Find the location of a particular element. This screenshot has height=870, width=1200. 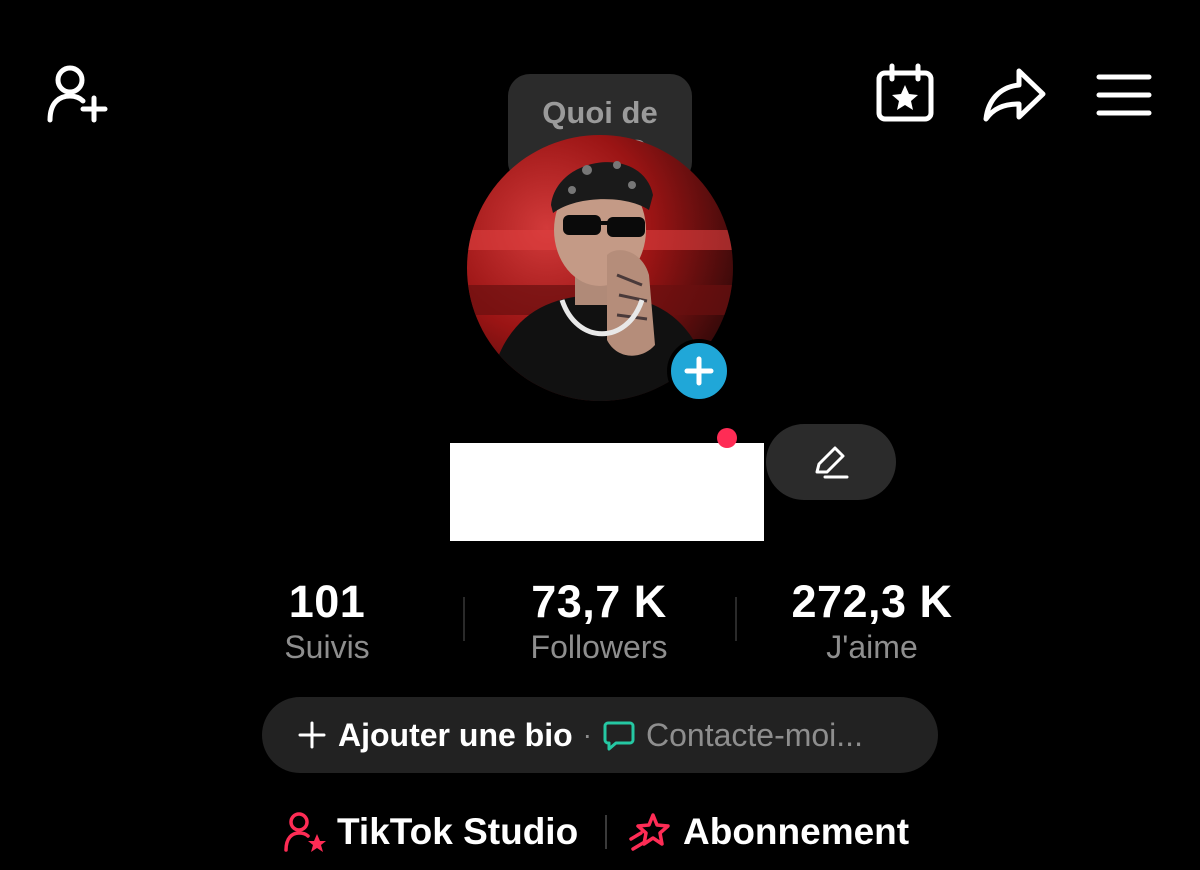

username-redacted is located at coordinates (607, 492).